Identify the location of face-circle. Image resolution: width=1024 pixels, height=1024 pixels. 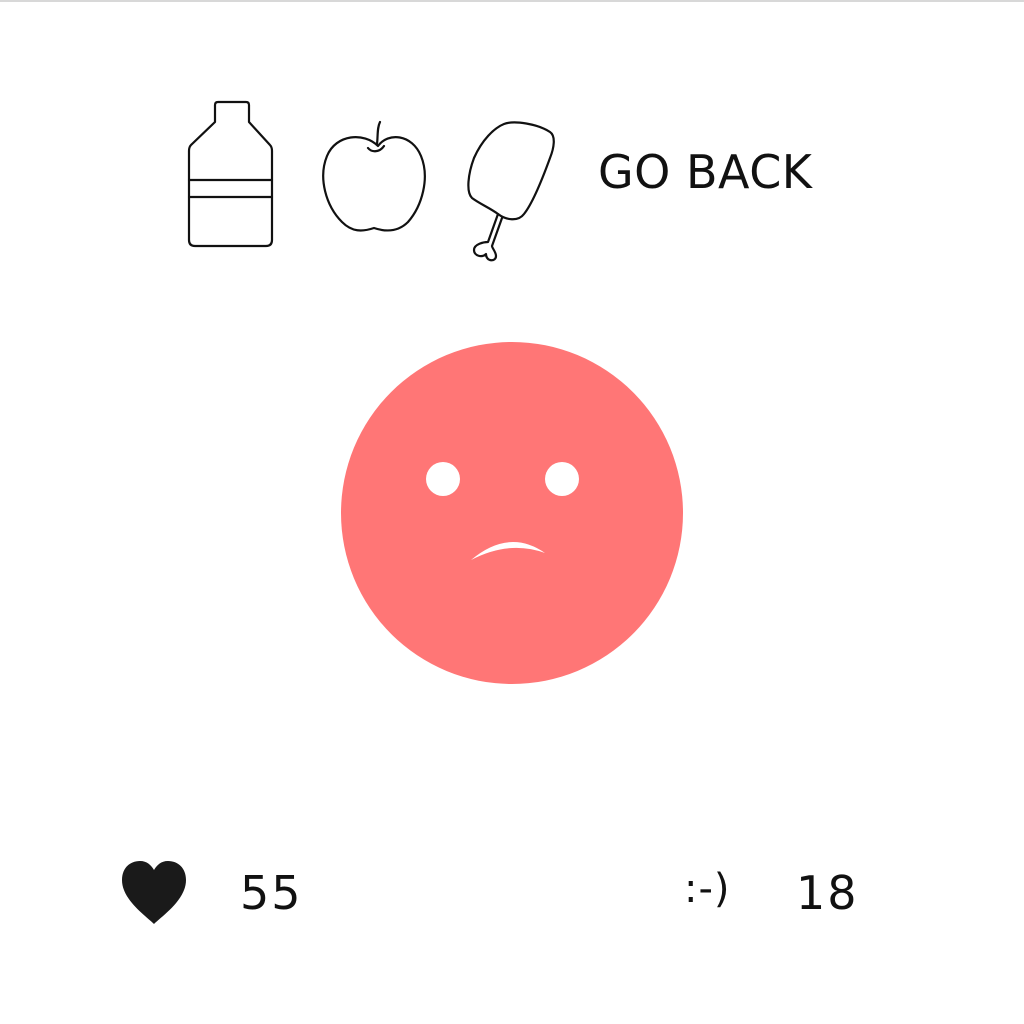
(512, 513).